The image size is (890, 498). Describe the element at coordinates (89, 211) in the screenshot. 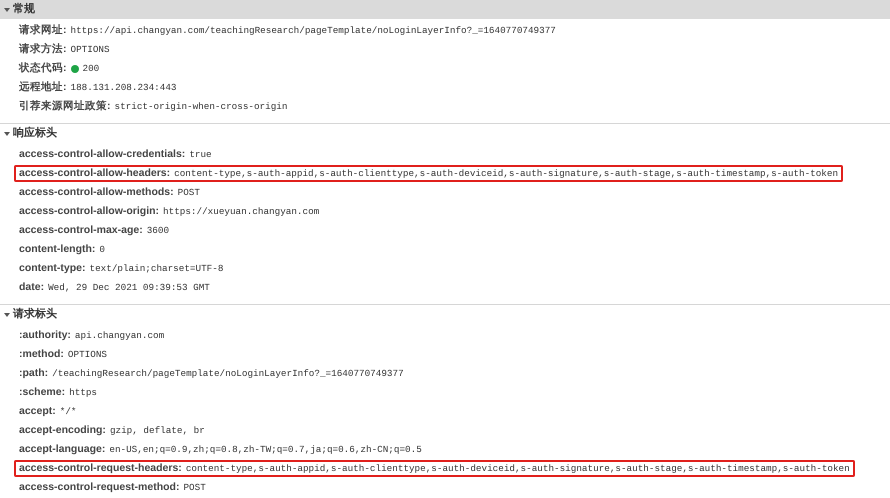

I see `header-name: access-control-allow-origin:` at that location.